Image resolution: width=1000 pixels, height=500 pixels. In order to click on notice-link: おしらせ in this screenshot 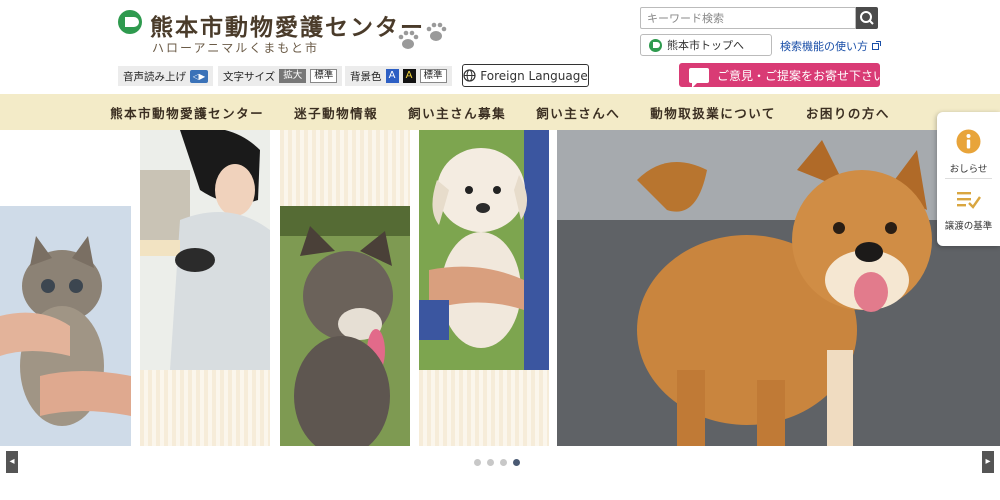, I will do `click(968, 143)`.